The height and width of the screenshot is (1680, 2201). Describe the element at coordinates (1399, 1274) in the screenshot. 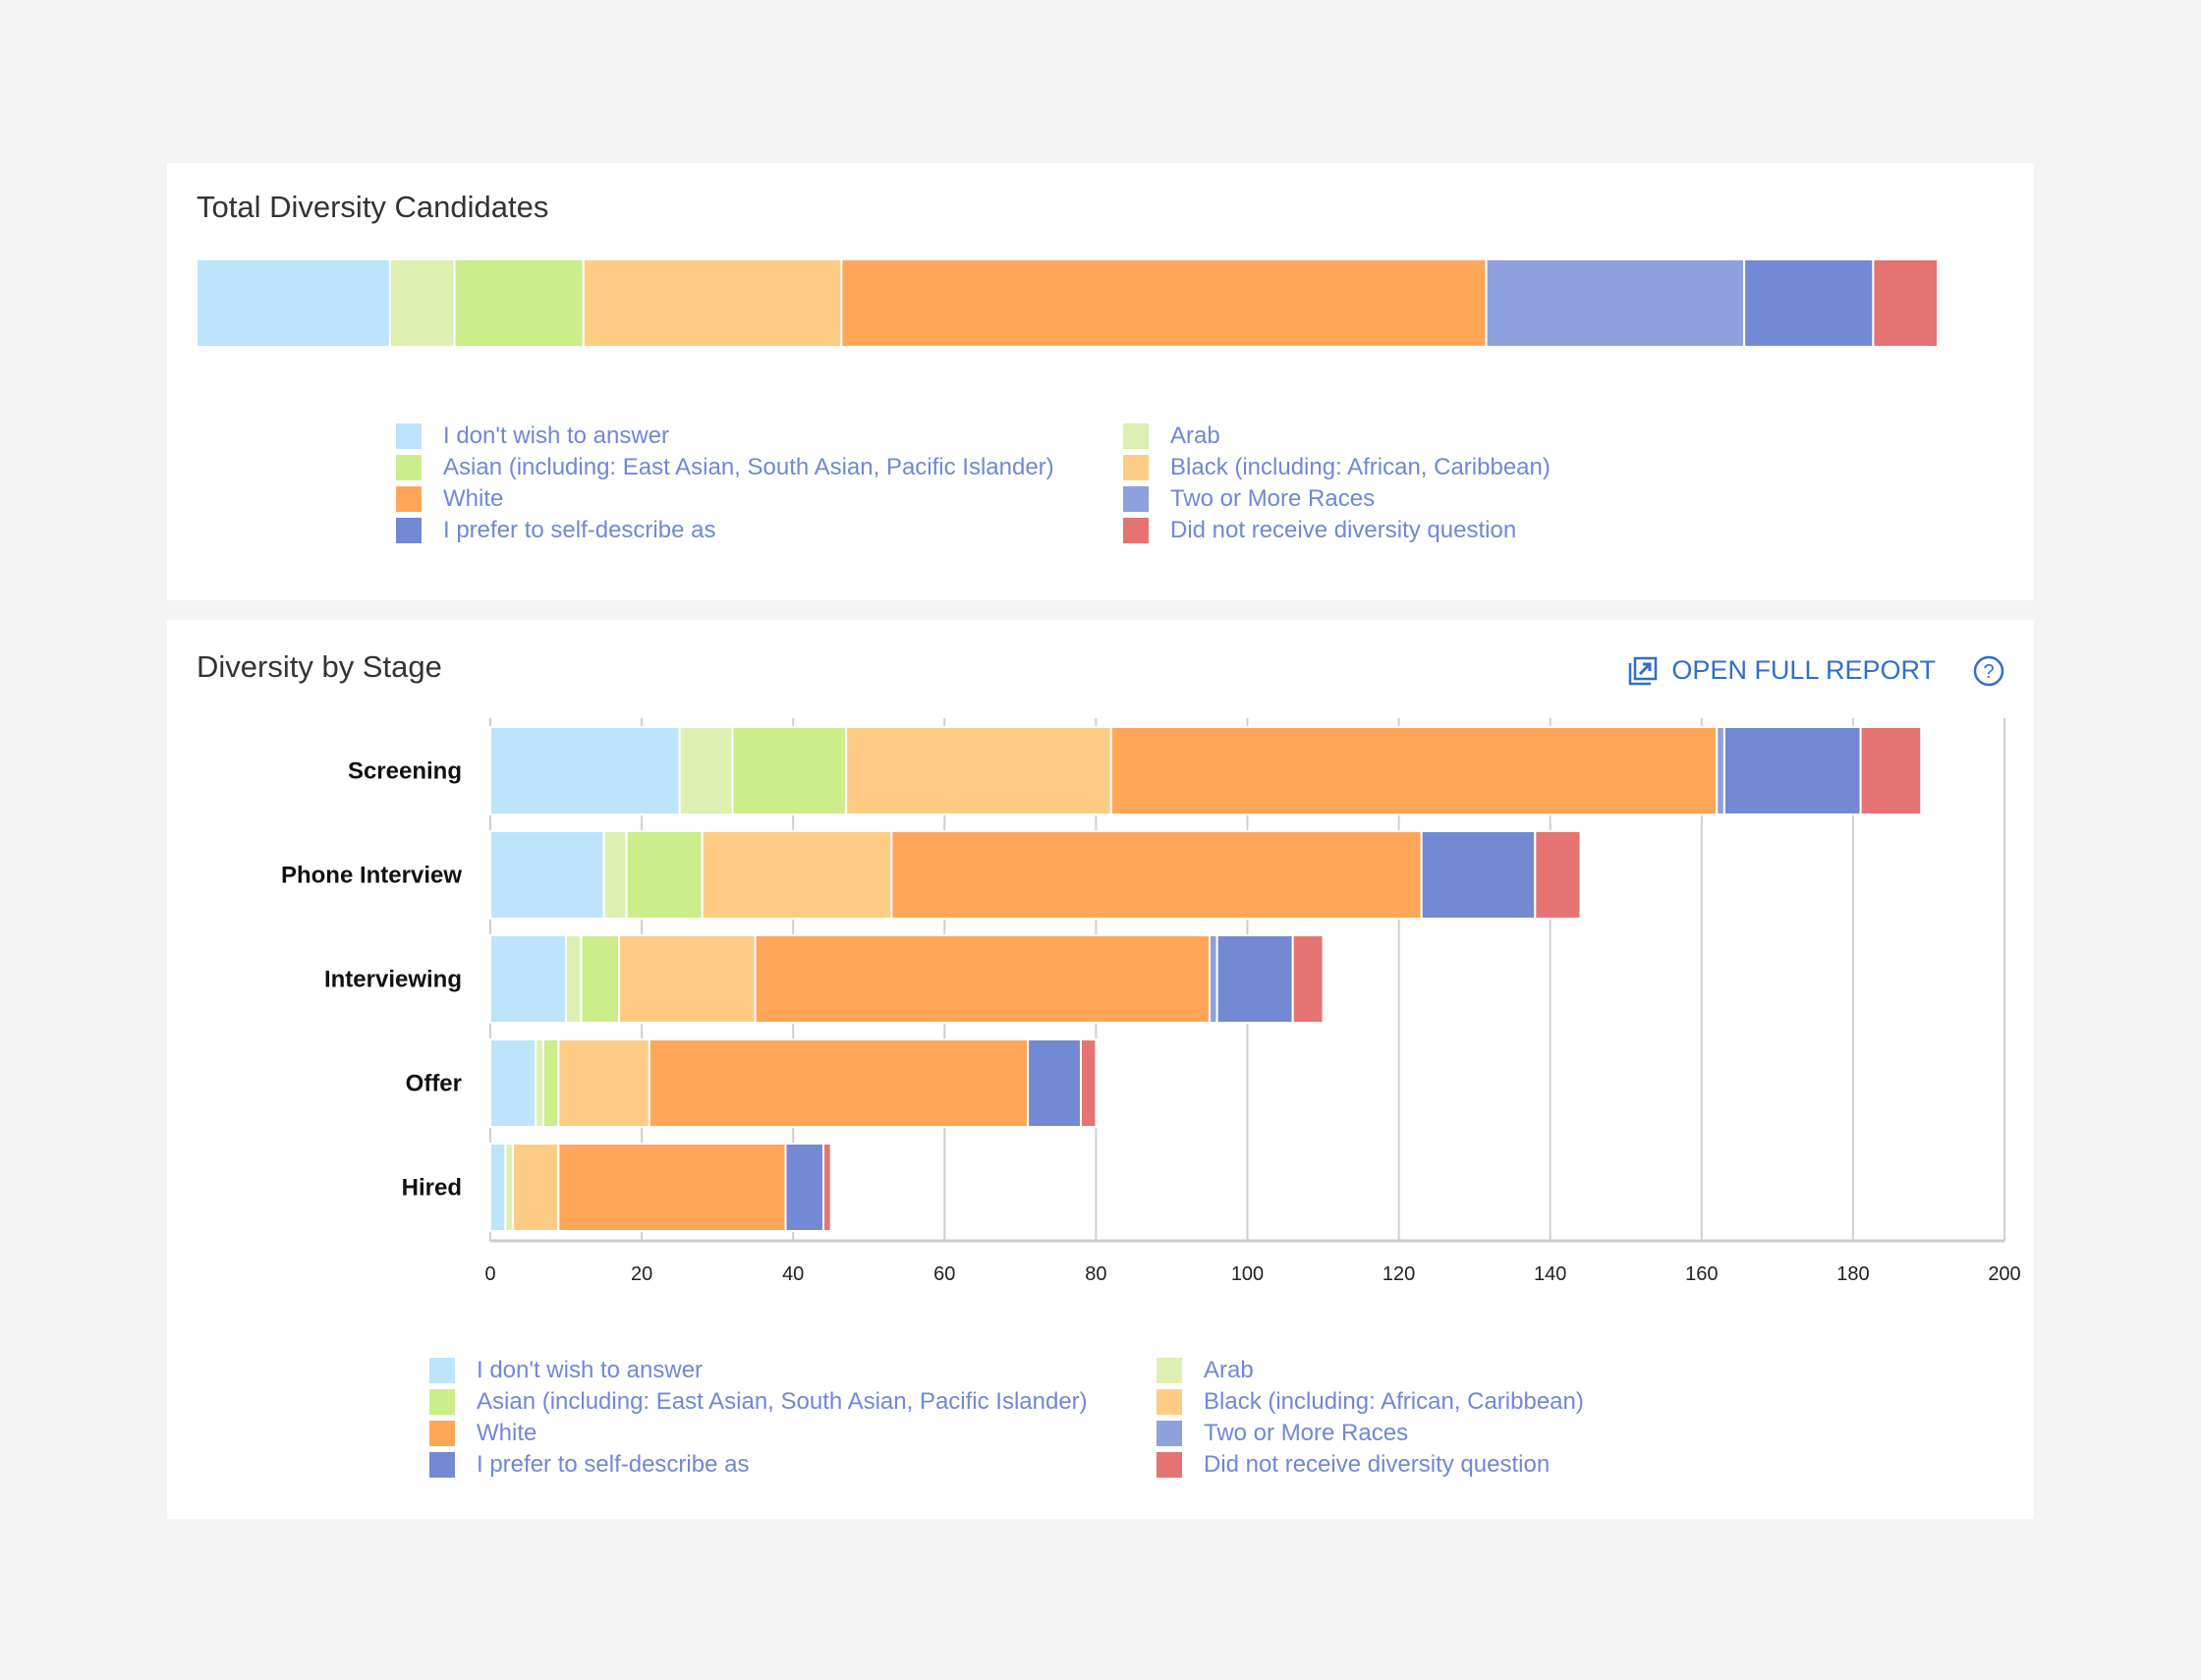

I see `x-tick-label: 120` at that location.